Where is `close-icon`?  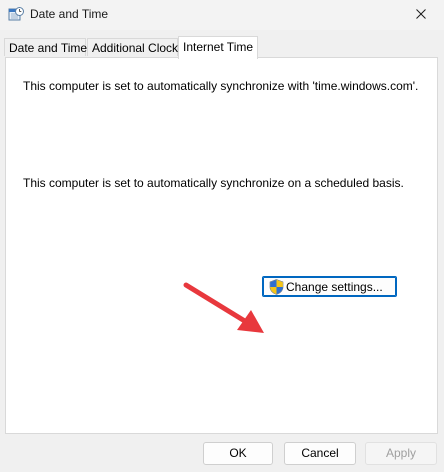 close-icon is located at coordinates (421, 15).